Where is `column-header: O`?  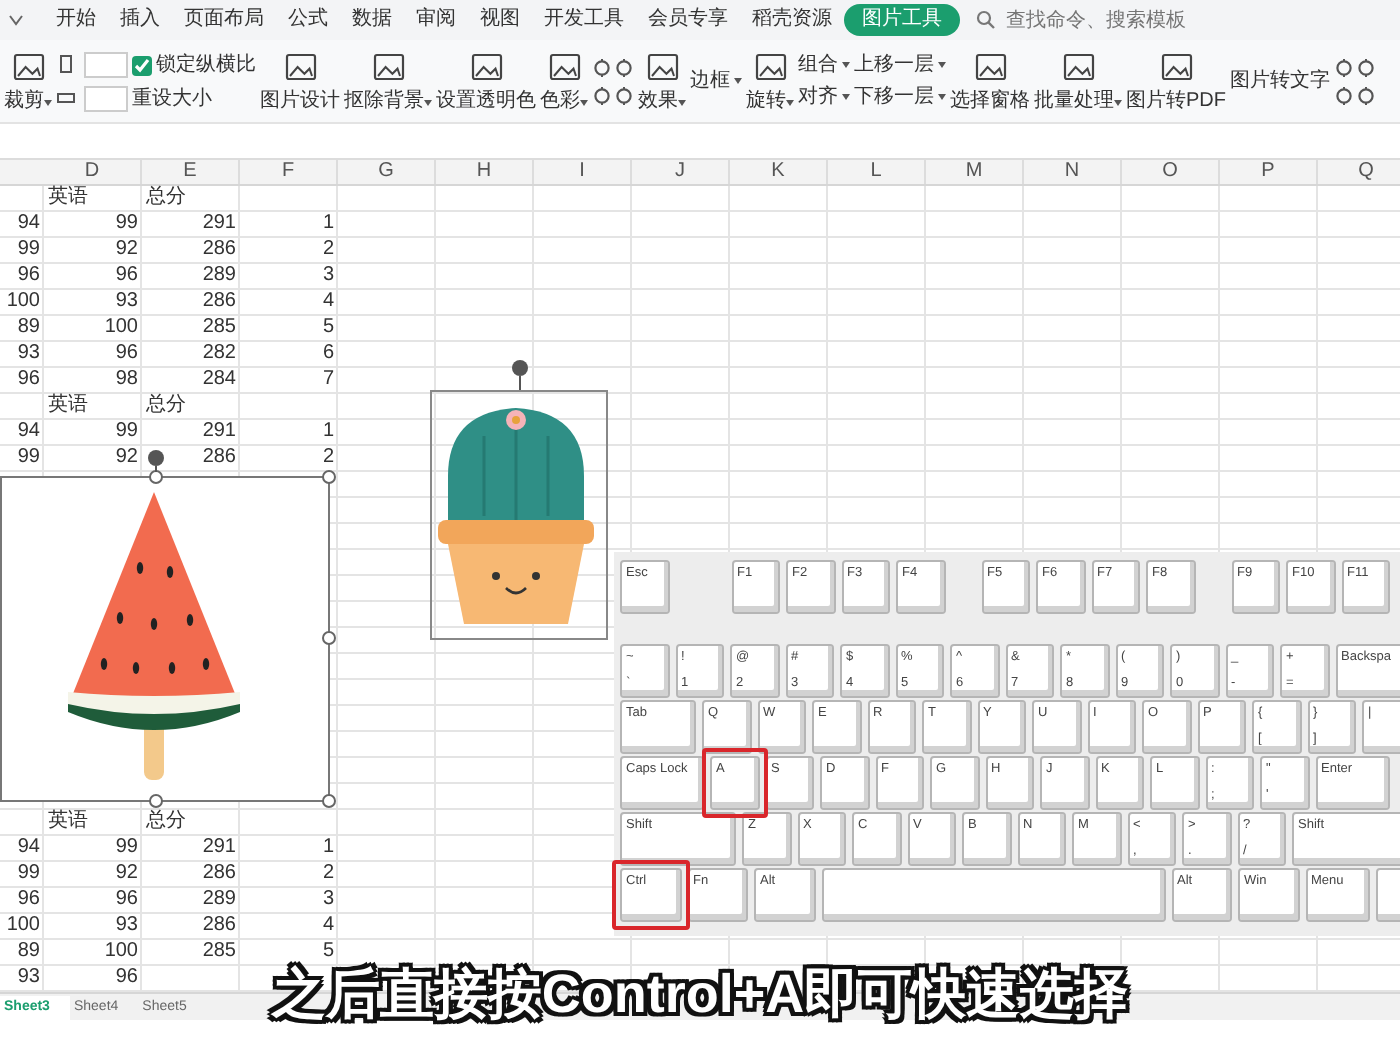 column-header: O is located at coordinates (1171, 172).